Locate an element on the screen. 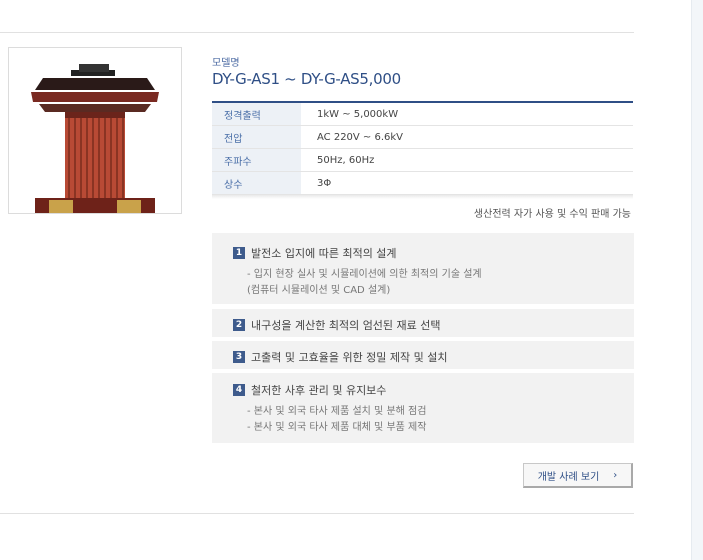 This screenshot has height=560, width=703. spec-row: 상수 3Φ is located at coordinates (422, 183).